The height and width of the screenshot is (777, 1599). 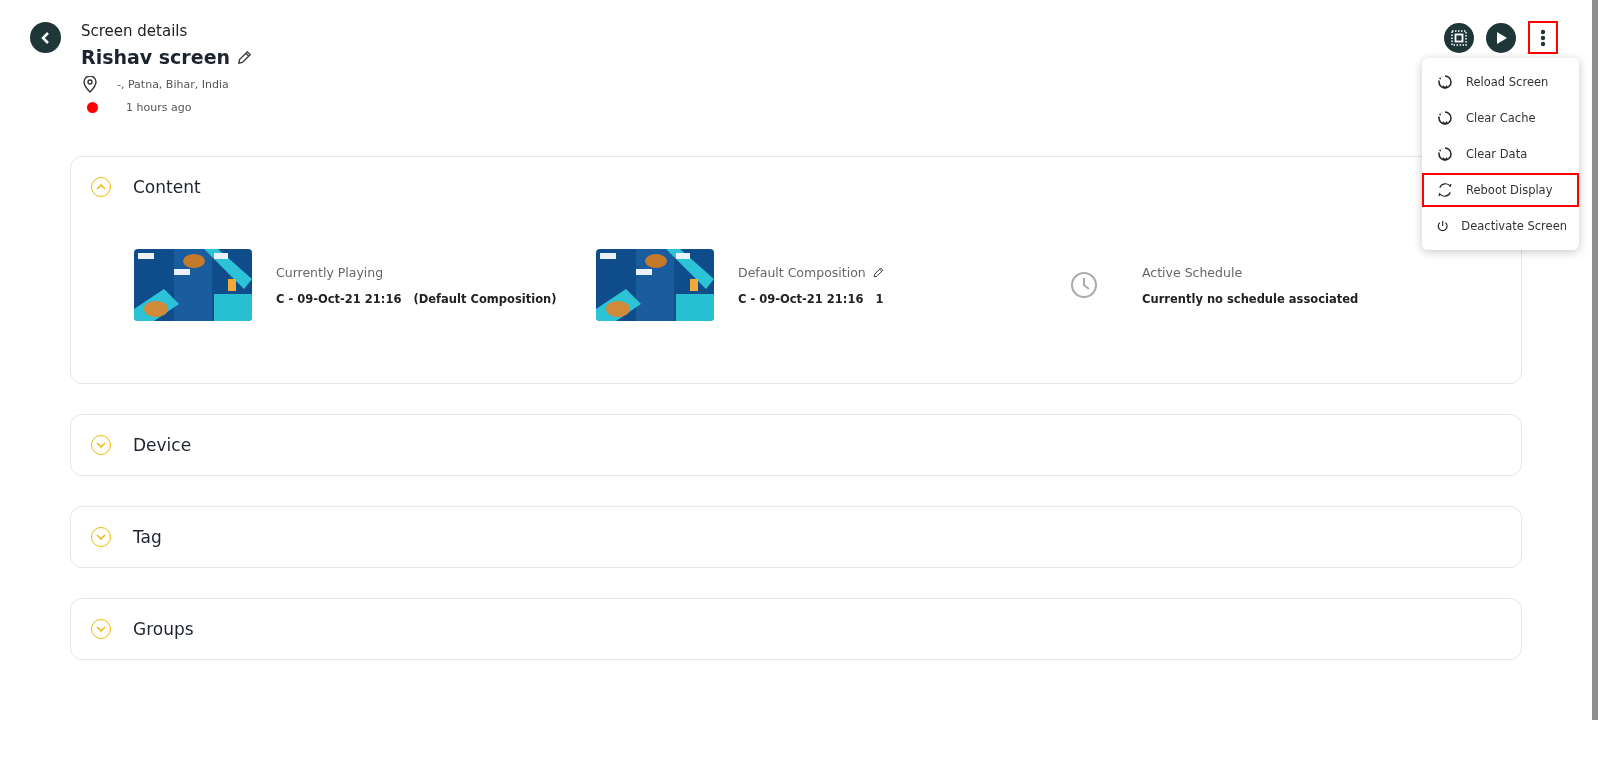 What do you see at coordinates (811, 298) in the screenshot?
I see `info-value: C - 09-Oct-21 21:16 1` at bounding box center [811, 298].